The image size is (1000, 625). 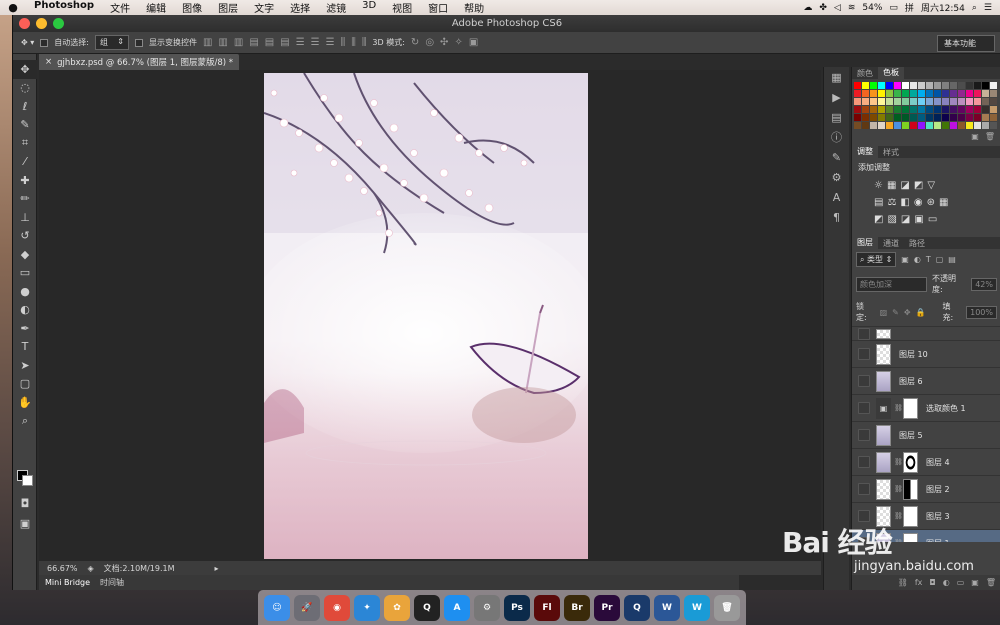 What do you see at coordinates (364, 42) in the screenshot?
I see `distribute-right-icon: ⫼` at bounding box center [364, 42].